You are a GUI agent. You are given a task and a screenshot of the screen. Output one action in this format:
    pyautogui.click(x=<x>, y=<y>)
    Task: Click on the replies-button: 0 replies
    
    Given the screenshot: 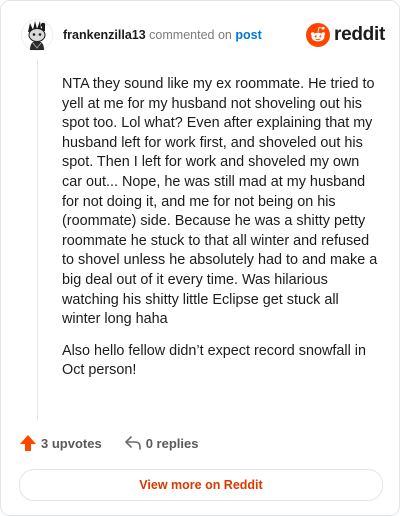 What is the action you would take?
    pyautogui.click(x=161, y=443)
    